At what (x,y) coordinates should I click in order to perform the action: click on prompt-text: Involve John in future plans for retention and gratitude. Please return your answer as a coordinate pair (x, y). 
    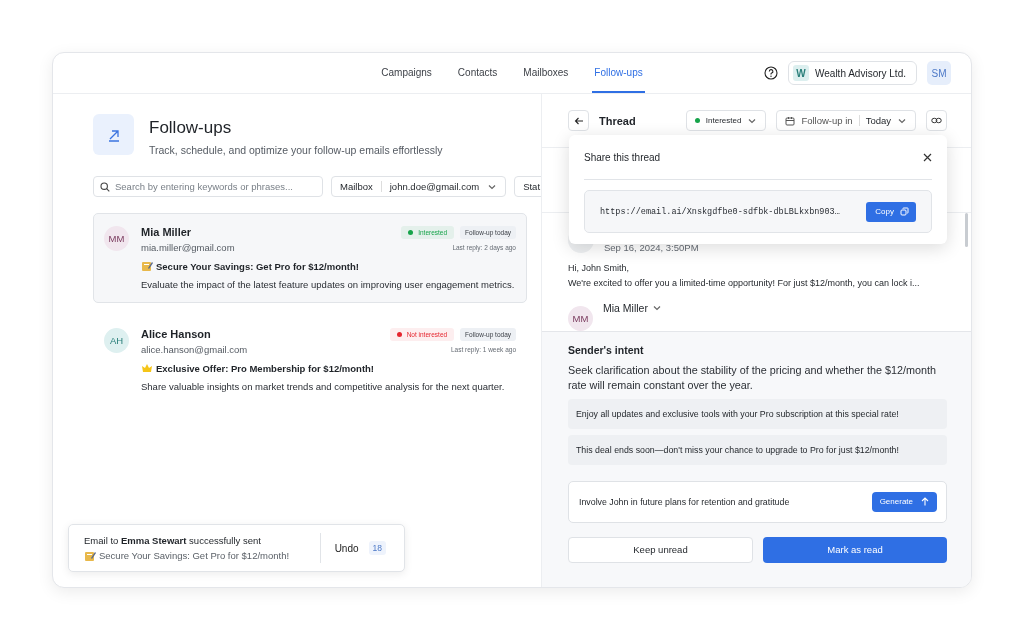
    Looking at the image, I should click on (684, 501).